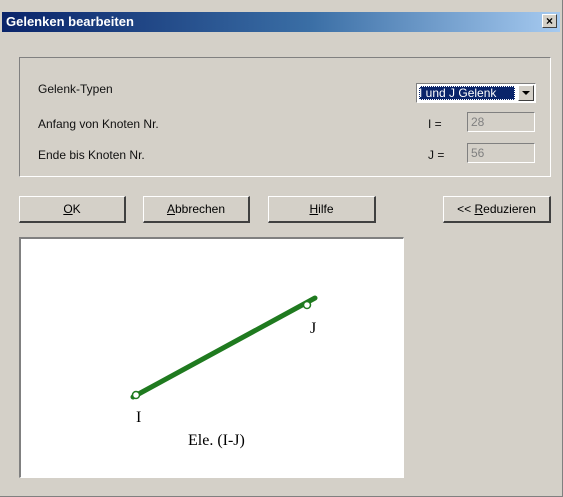 The height and width of the screenshot is (497, 563). I want to click on reduzieren-button: << Reduzieren, so click(497, 209).